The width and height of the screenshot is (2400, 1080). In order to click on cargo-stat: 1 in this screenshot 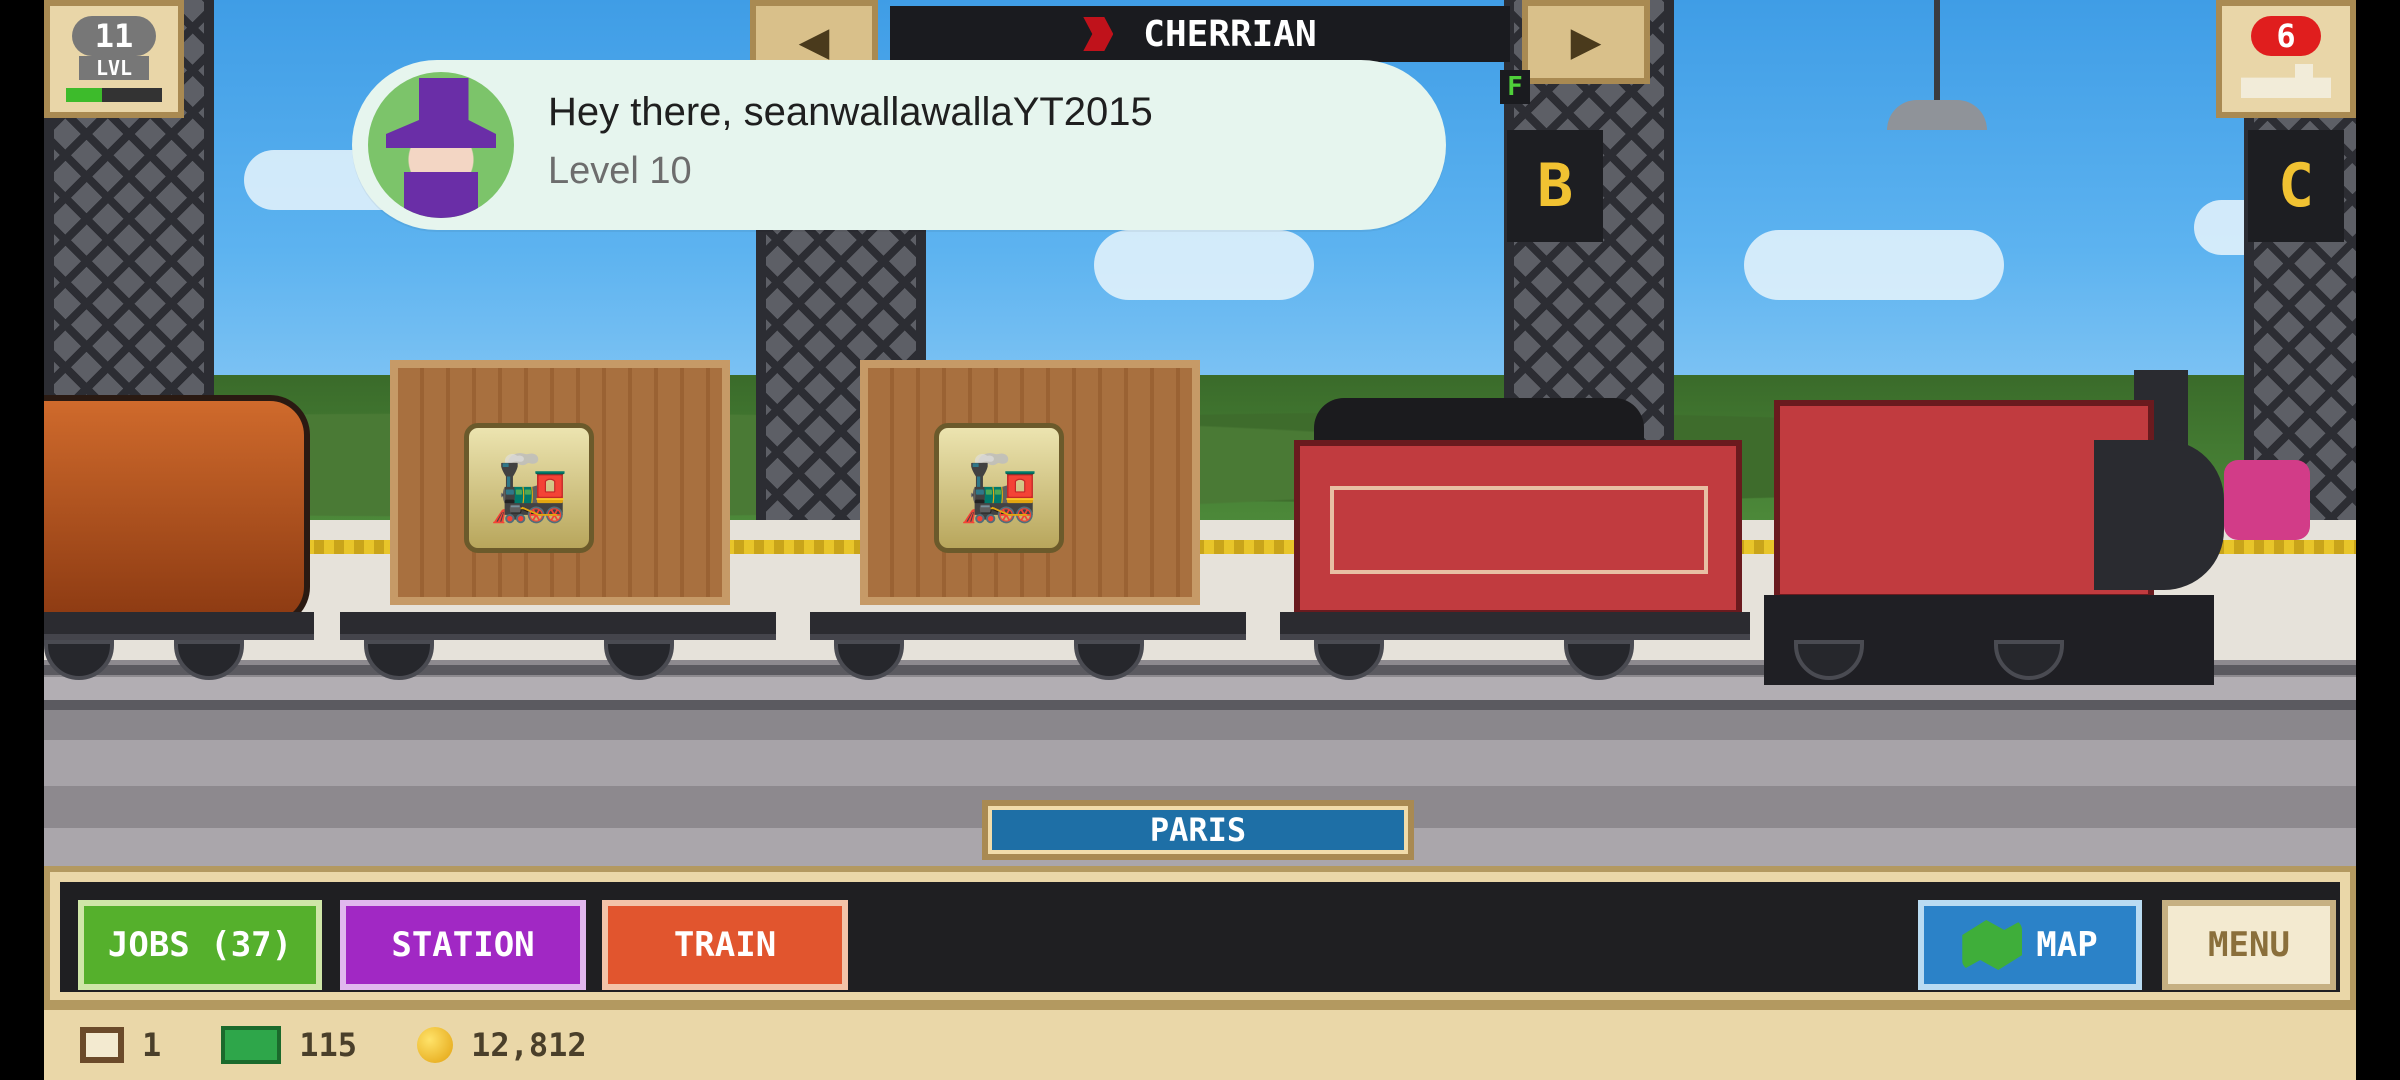, I will do `click(120, 1045)`.